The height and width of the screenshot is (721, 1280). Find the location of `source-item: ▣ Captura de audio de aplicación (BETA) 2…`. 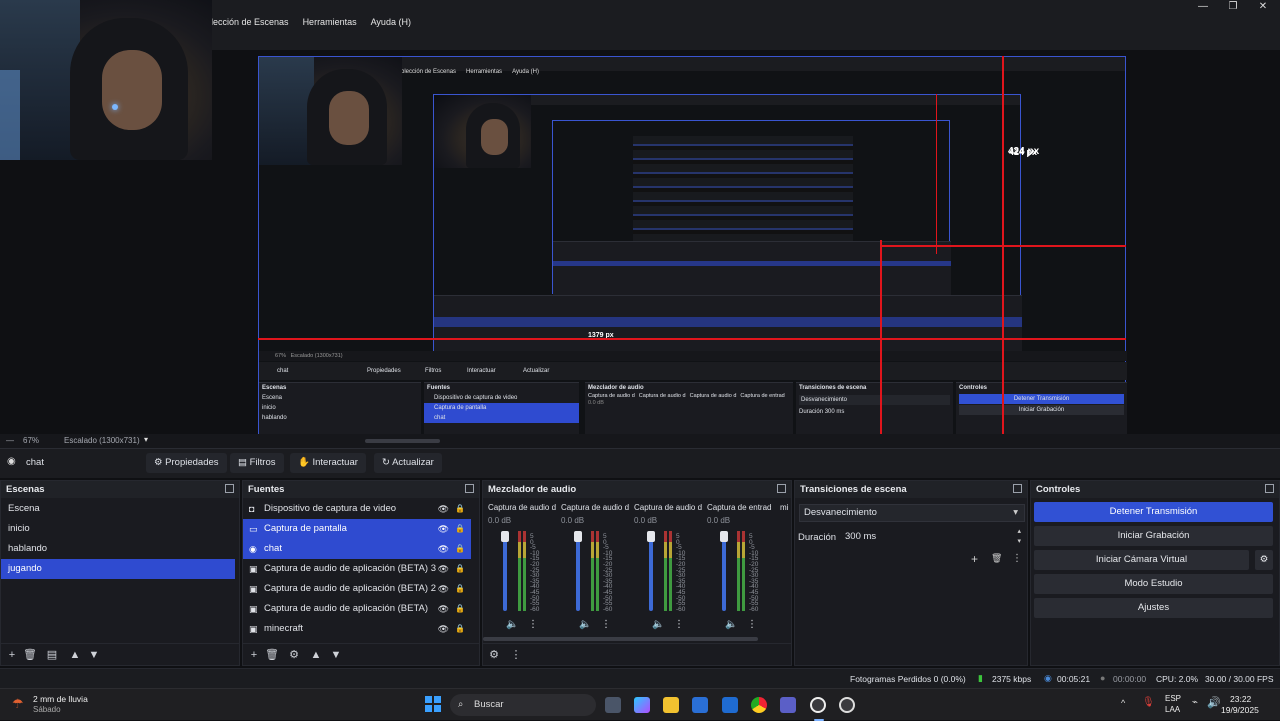

source-item: ▣ Captura de audio de aplicación (BETA) 2… is located at coordinates (357, 589).